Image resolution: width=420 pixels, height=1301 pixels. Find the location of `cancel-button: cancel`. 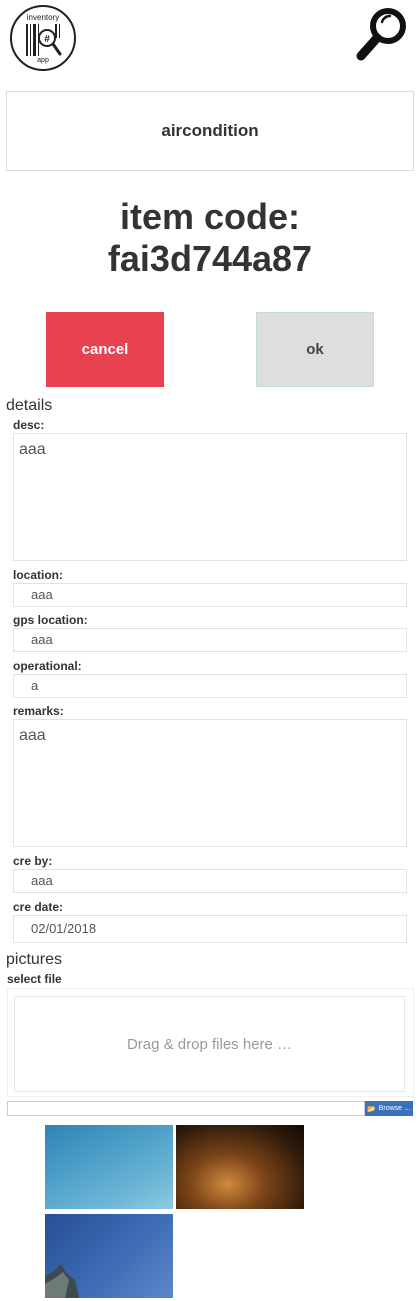

cancel-button: cancel is located at coordinates (105, 349).